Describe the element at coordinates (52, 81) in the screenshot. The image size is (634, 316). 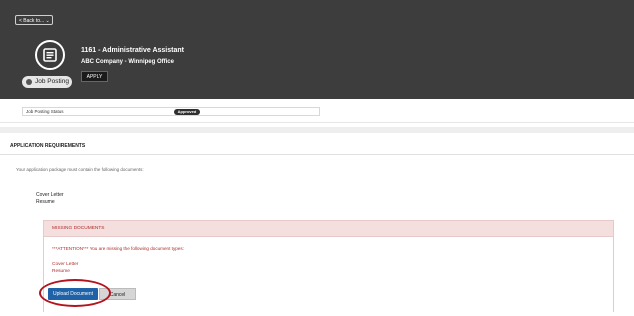
I see `job-posting-badge-label: Job Posting` at that location.